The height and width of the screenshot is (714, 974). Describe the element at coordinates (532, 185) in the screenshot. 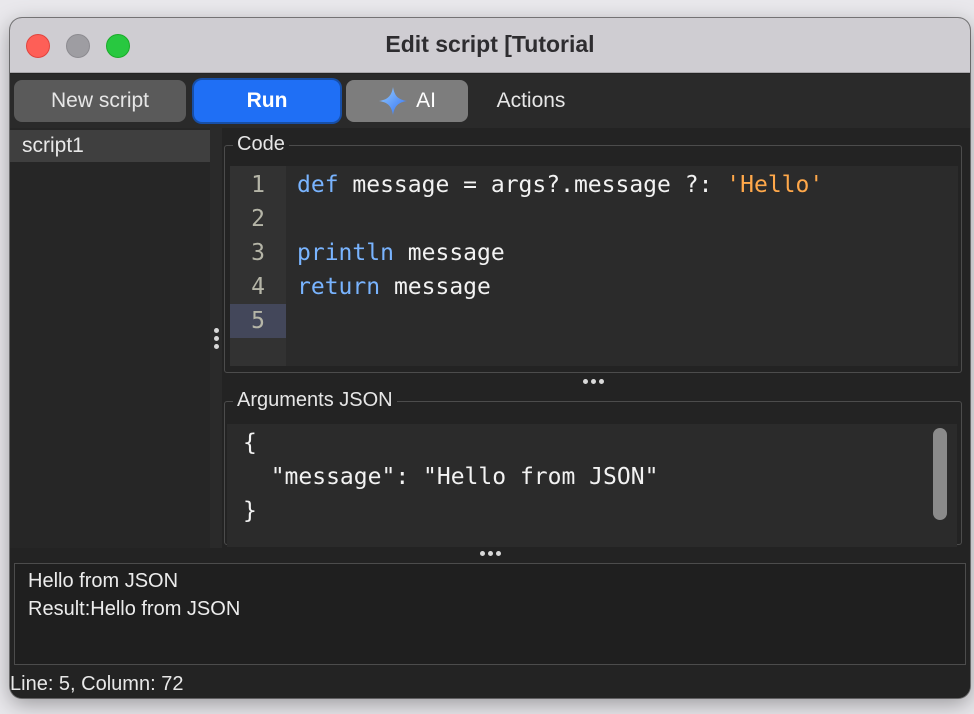

I see `code-text: message = args?.message ?:` at that location.